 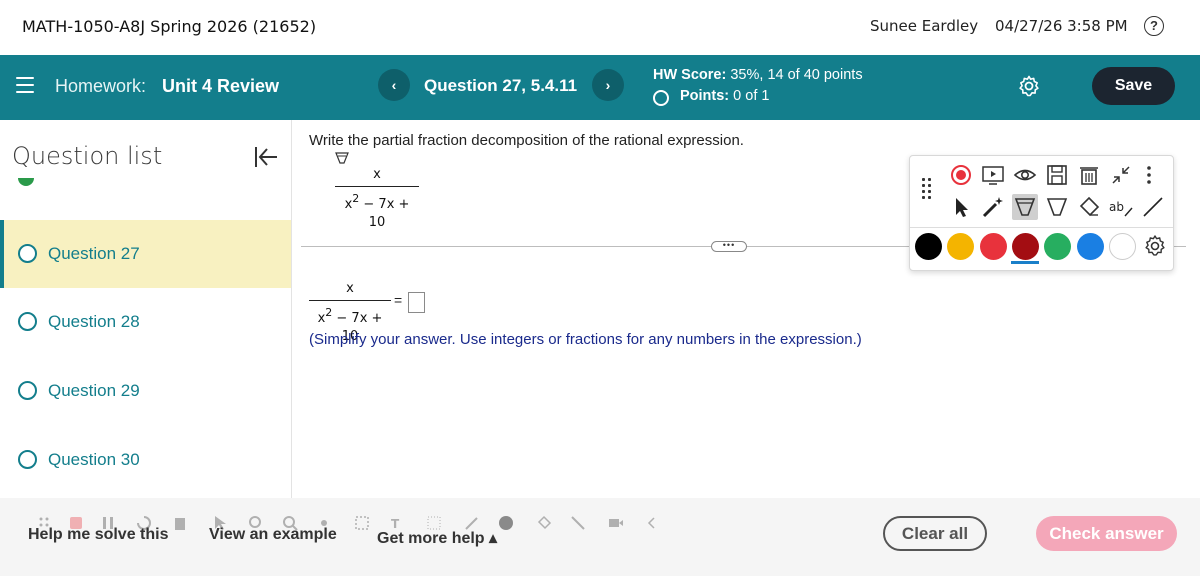 I want to click on date-time: 04/27/26 3:58 PM, so click(x=1061, y=26).